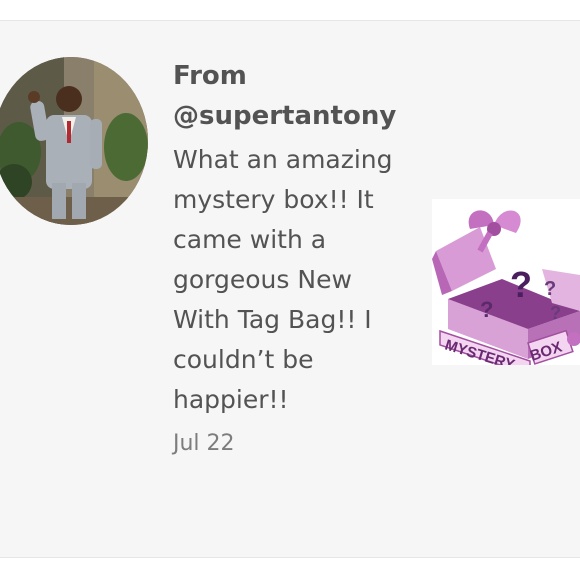 The width and height of the screenshot is (580, 580). What do you see at coordinates (210, 76) in the screenshot?
I see `from-label: From` at bounding box center [210, 76].